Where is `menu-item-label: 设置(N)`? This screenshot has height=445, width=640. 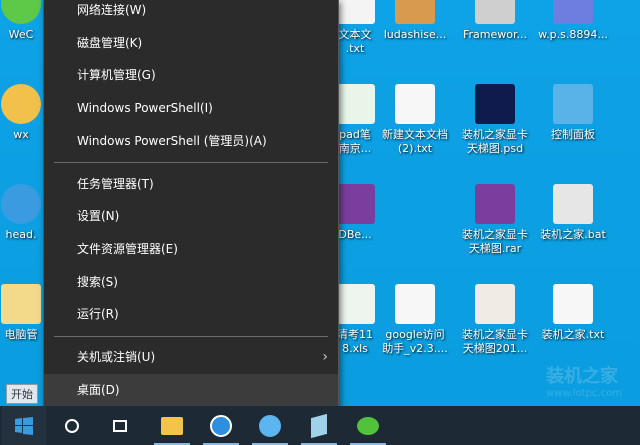
menu-item-label: 设置(N) is located at coordinates (98, 216).